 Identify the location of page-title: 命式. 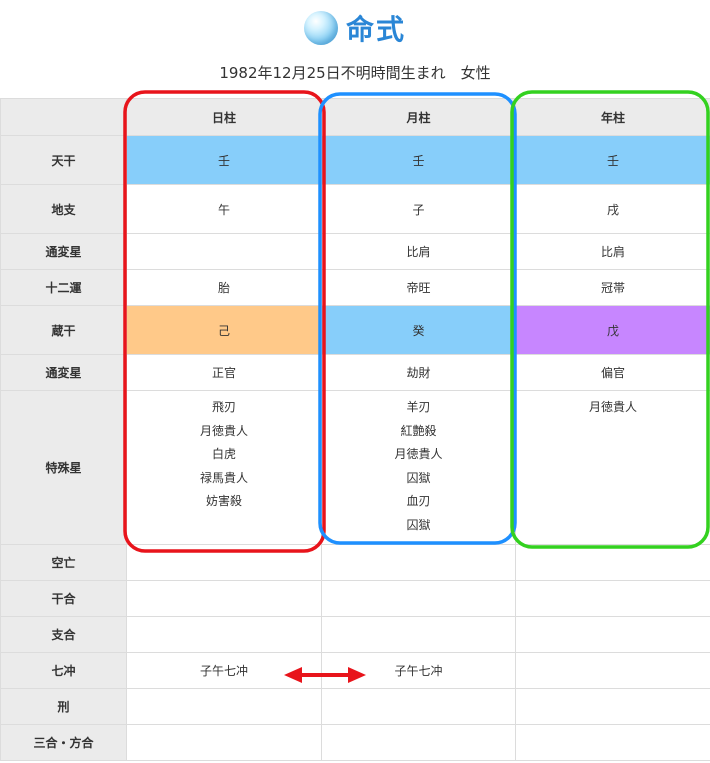
(375, 29).